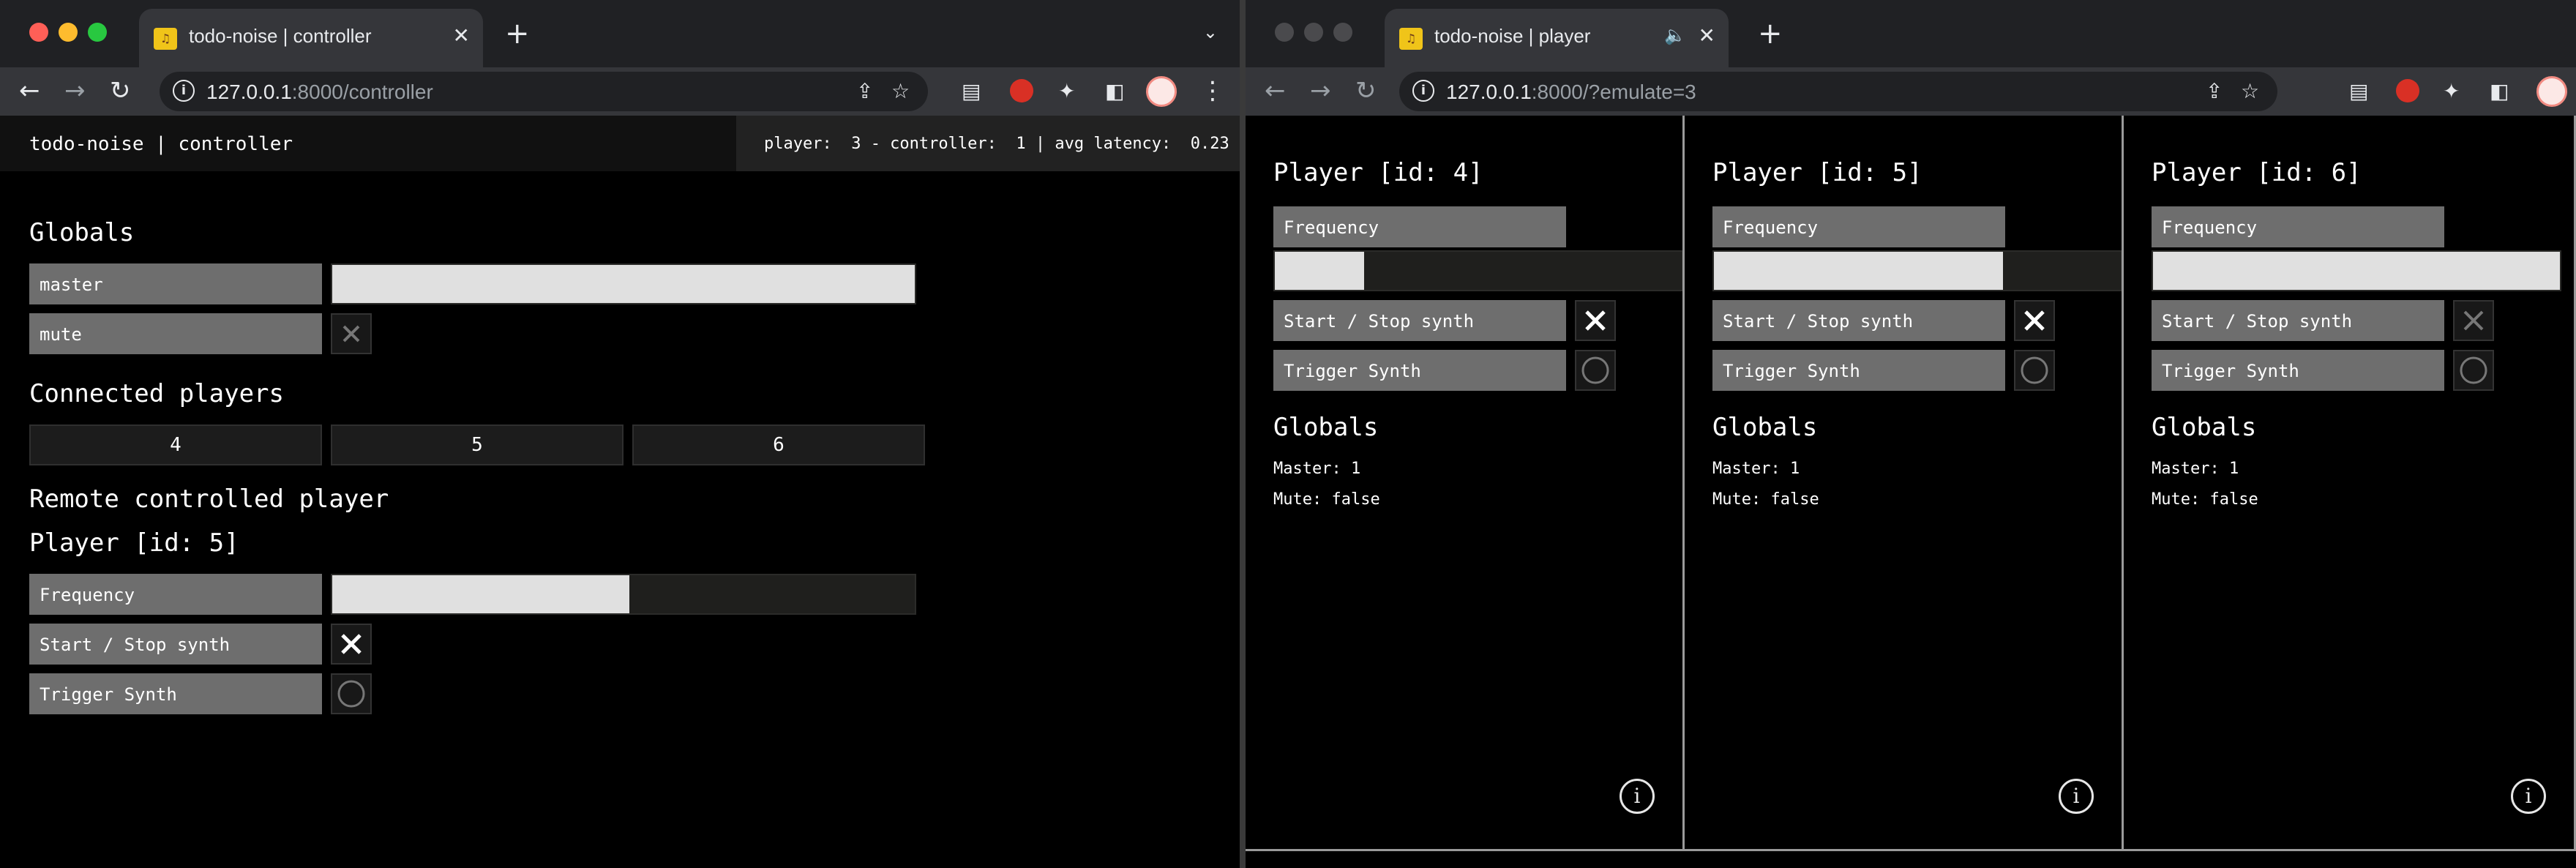  I want to click on player-button-5: 5, so click(477, 445).